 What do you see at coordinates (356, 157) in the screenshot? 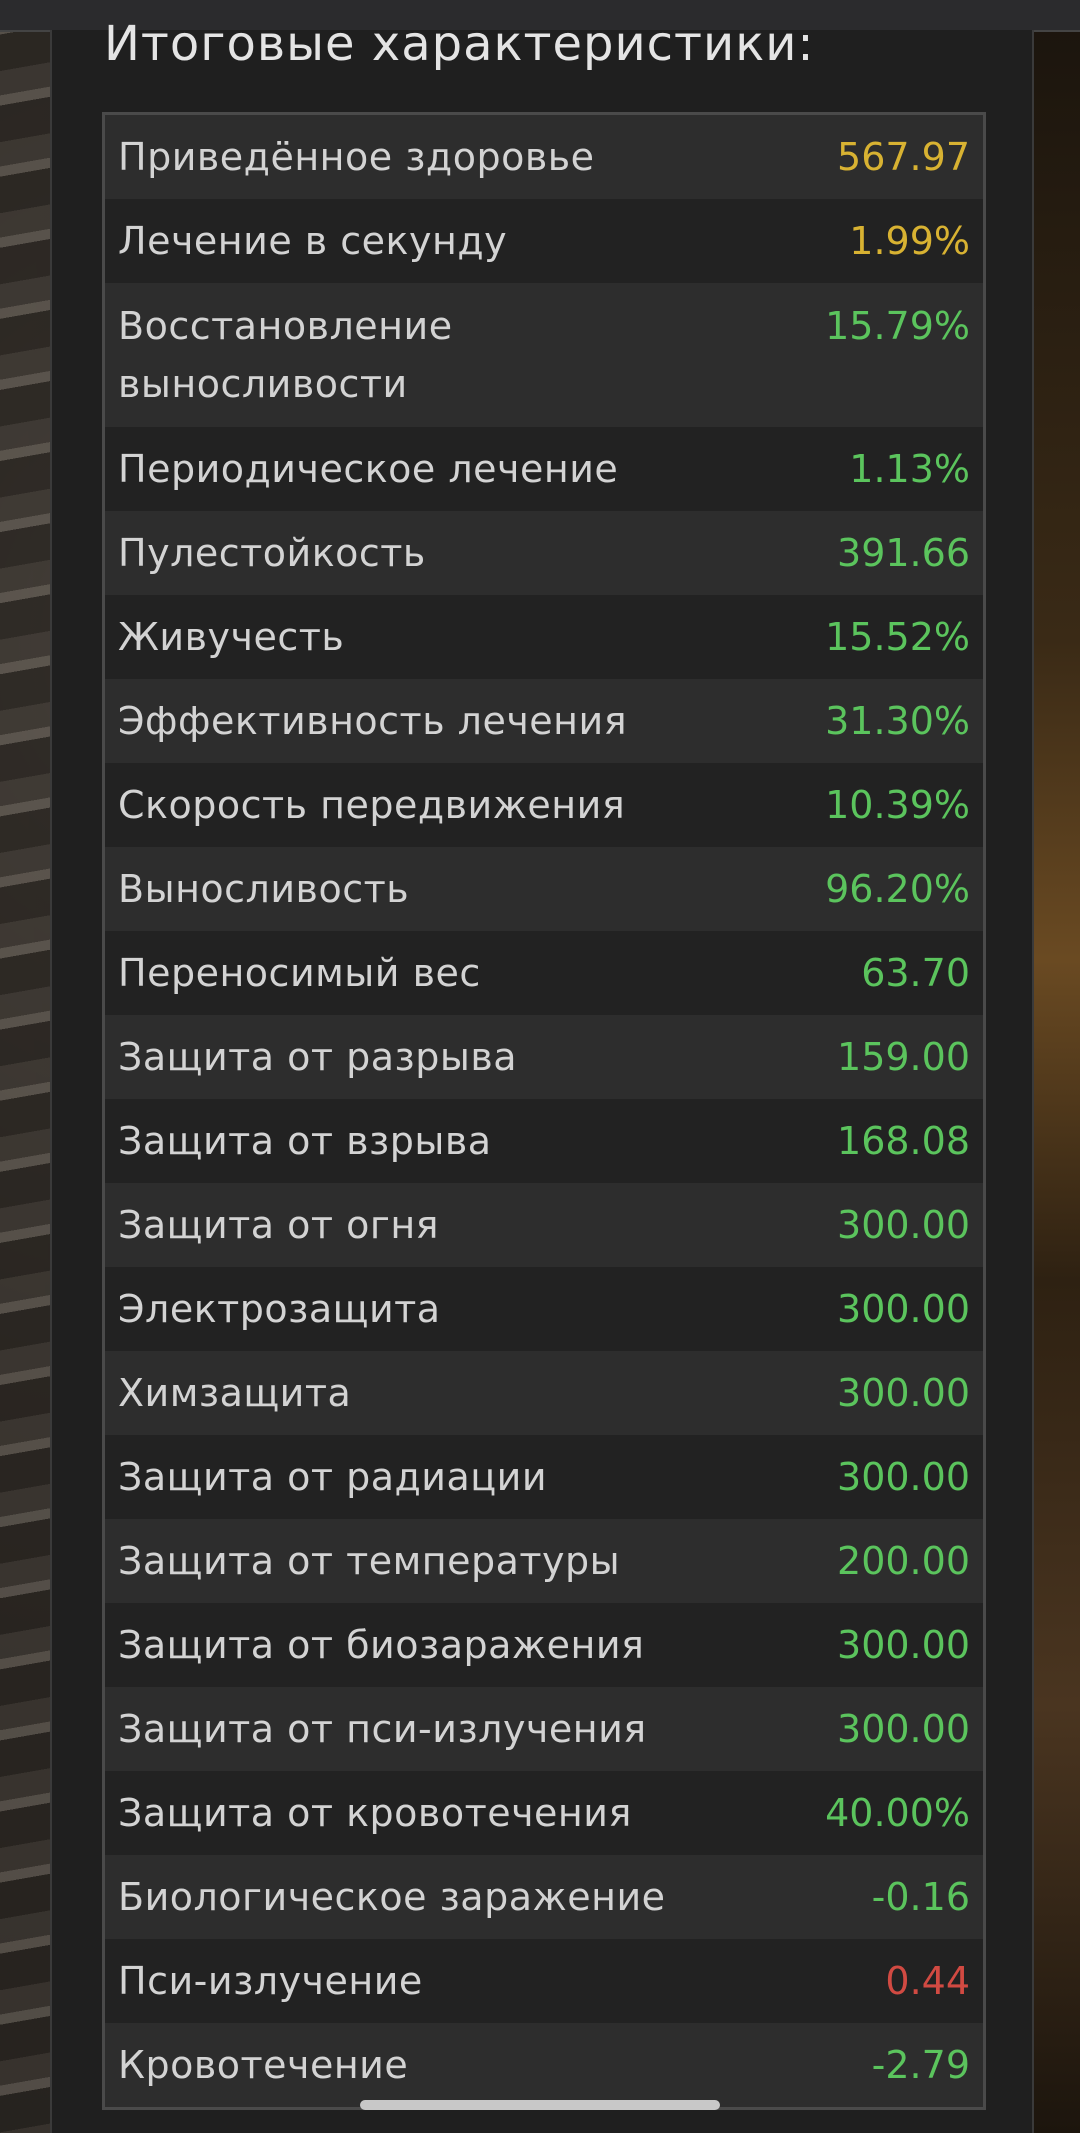
I see `stat-label: Приведённое здоровье` at bounding box center [356, 157].